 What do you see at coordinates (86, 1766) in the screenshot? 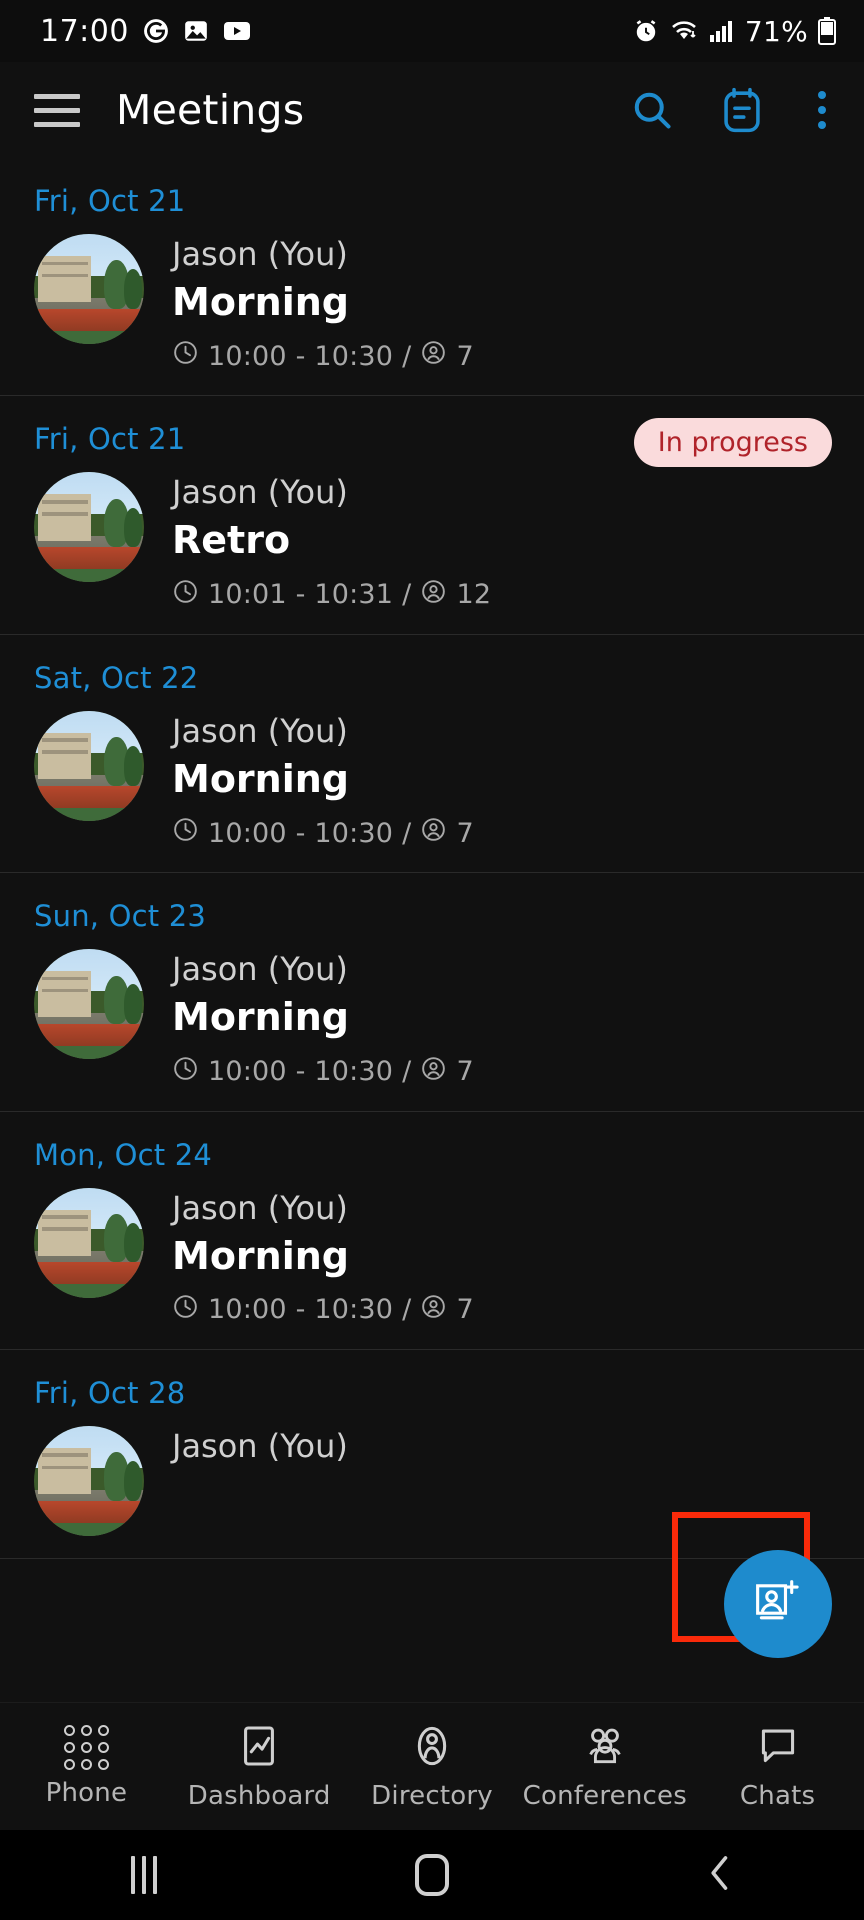
I see `nav-item-phone: Phone` at bounding box center [86, 1766].